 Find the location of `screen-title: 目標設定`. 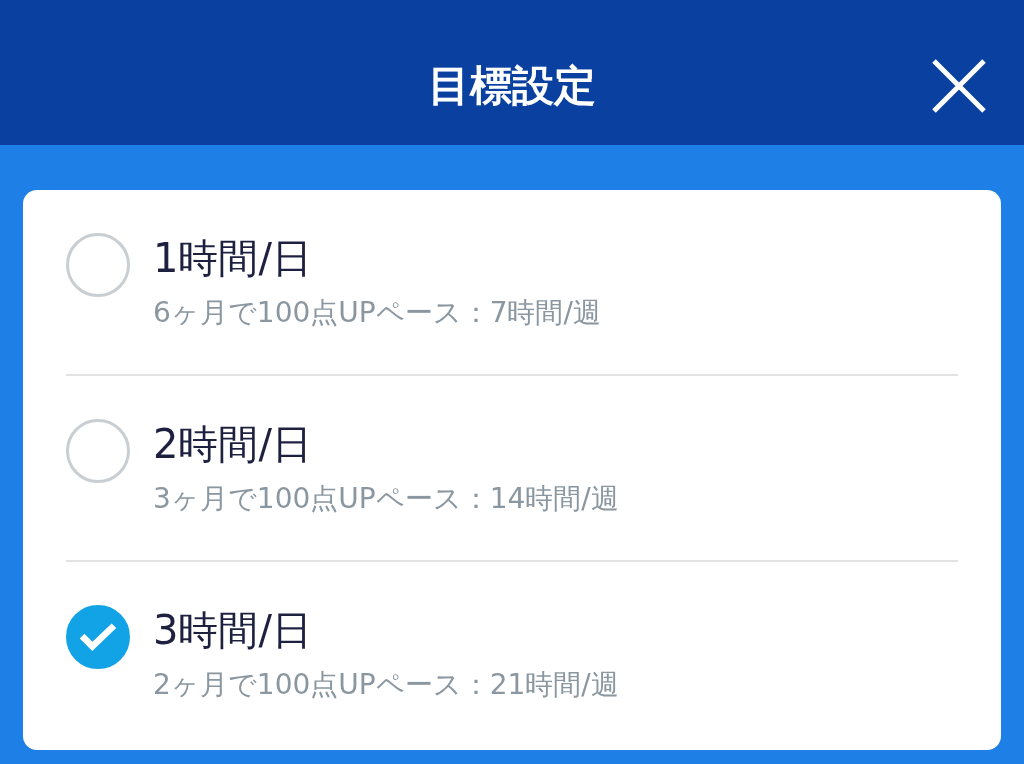

screen-title: 目標設定 is located at coordinates (512, 85).